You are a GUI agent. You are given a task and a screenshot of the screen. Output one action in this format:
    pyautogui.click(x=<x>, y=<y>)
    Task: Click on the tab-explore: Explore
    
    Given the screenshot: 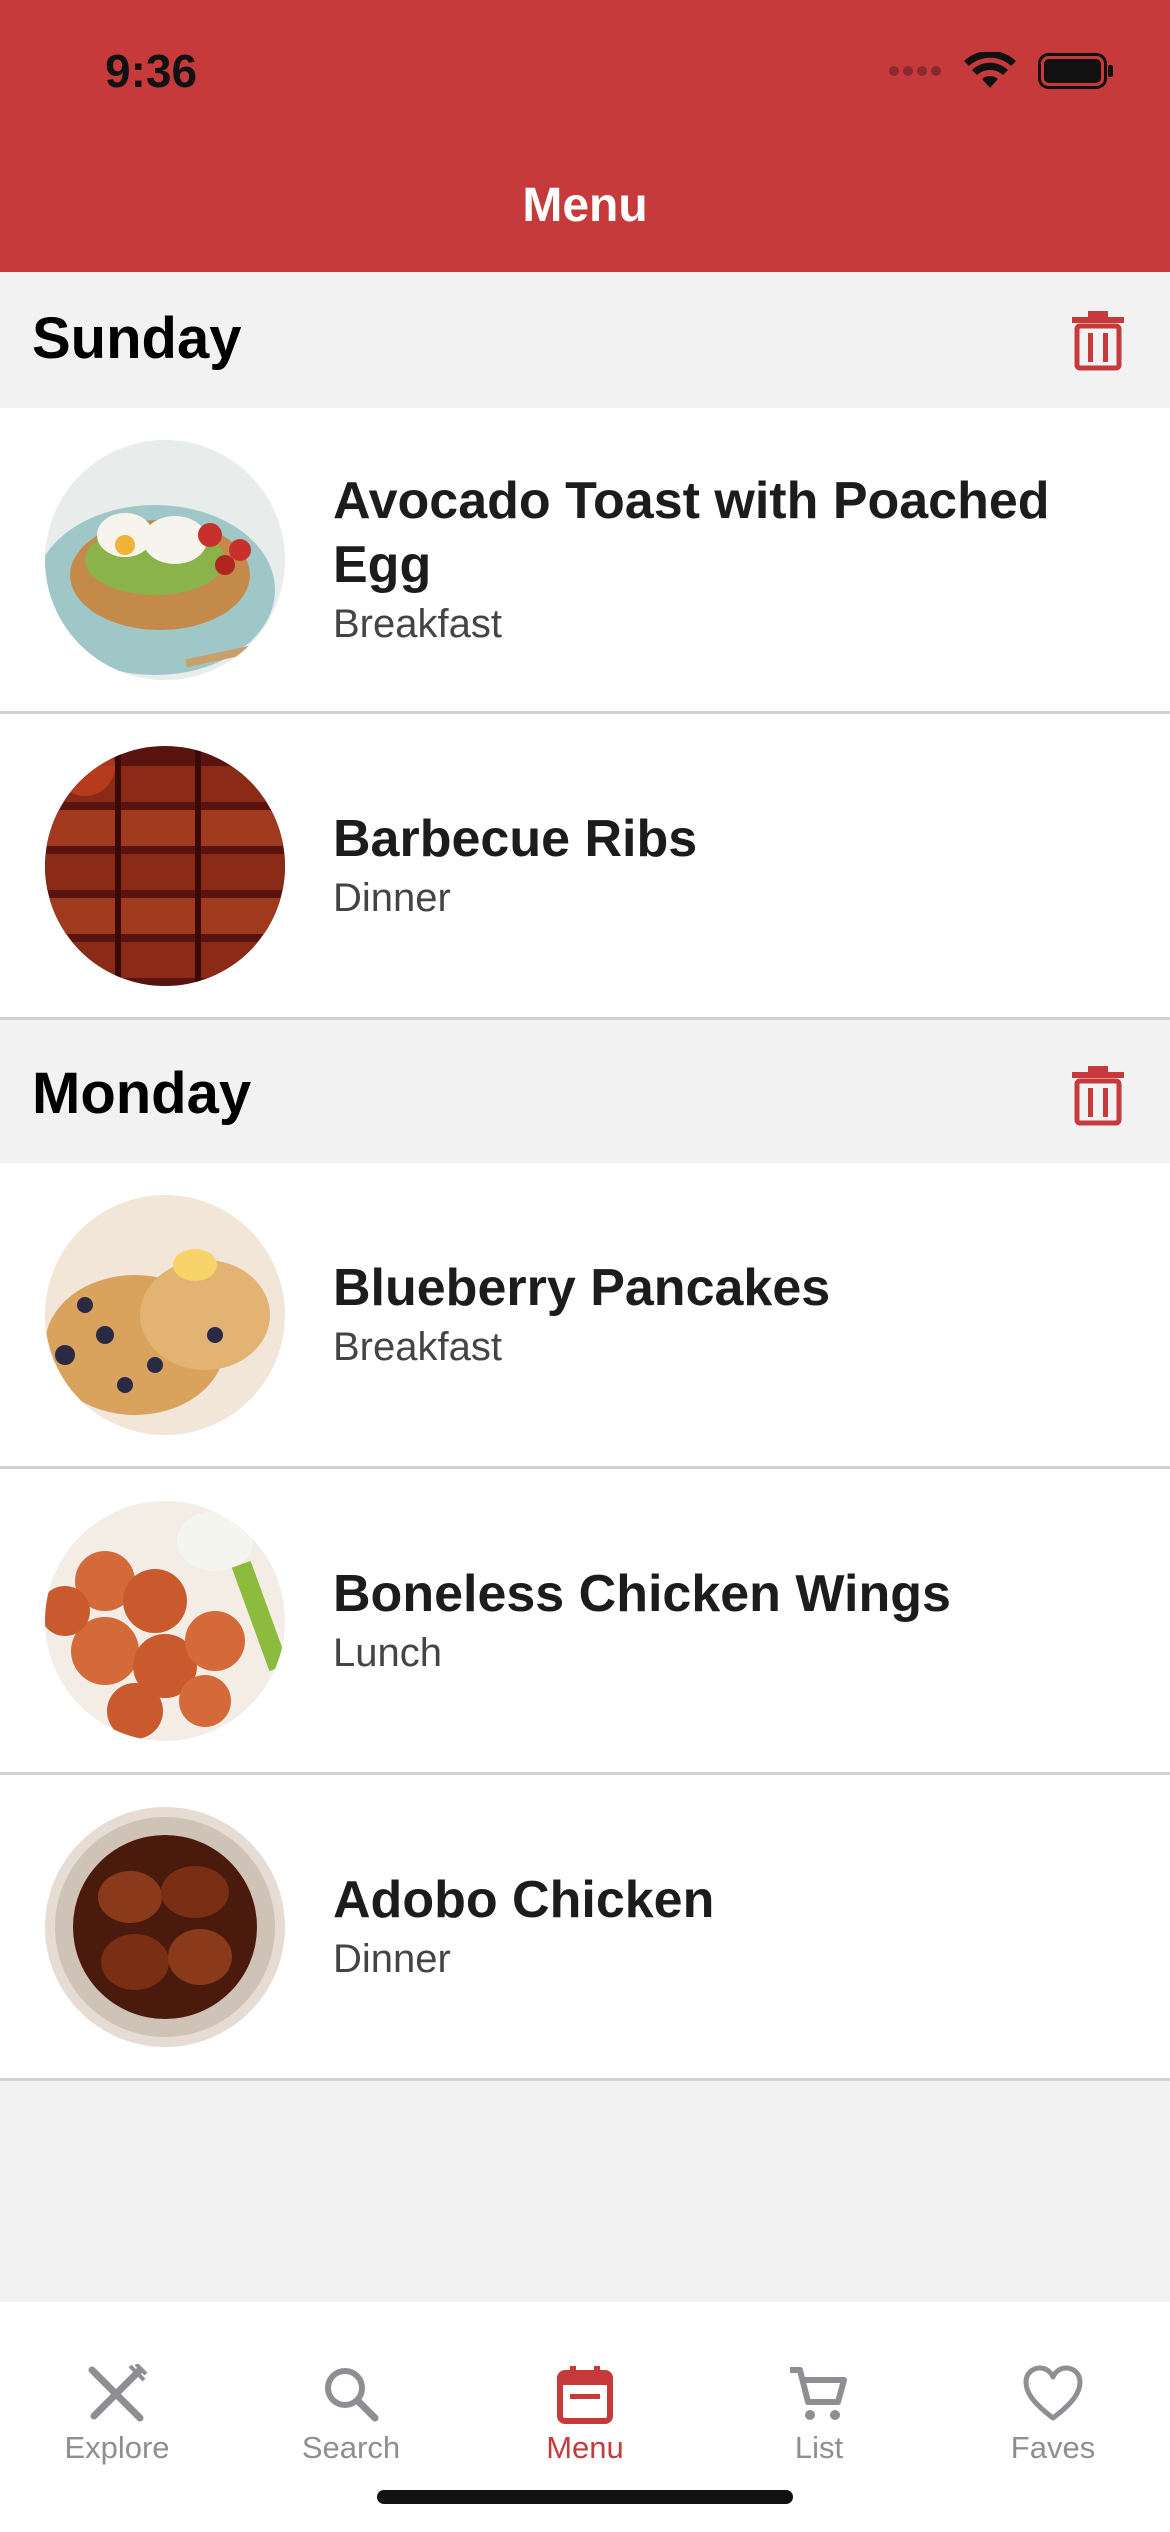 What is the action you would take?
    pyautogui.click(x=117, y=2419)
    